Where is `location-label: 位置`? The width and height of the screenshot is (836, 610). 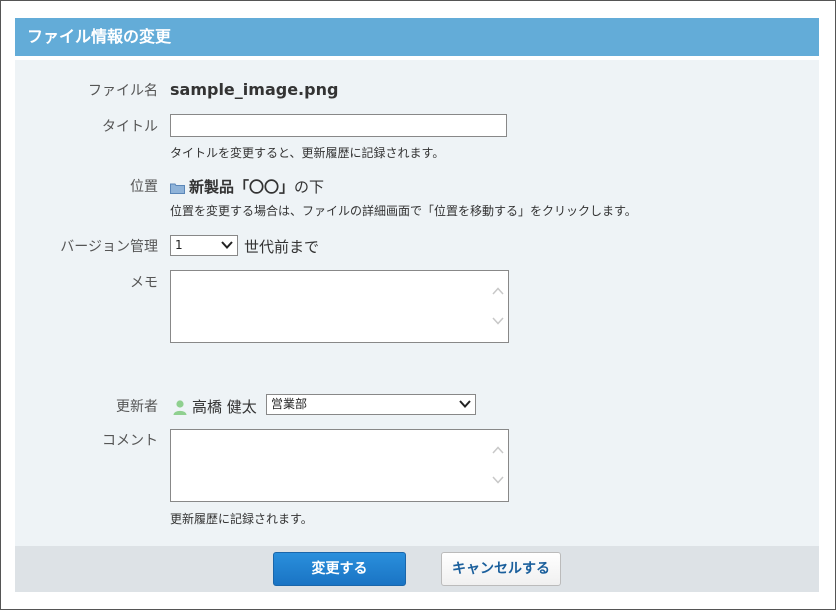
location-label: 位置 is located at coordinates (144, 187).